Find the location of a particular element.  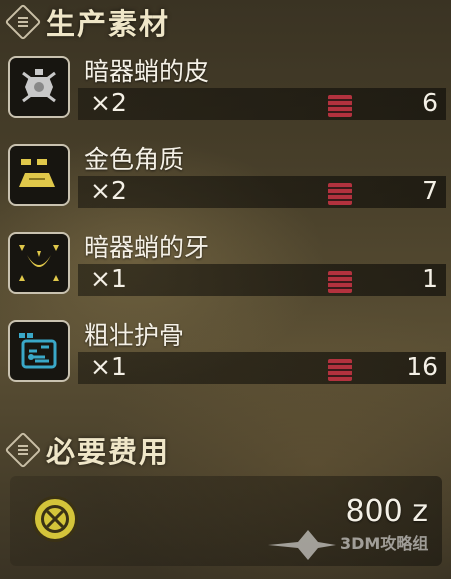

bone-material-icon is located at coordinates (39, 351).